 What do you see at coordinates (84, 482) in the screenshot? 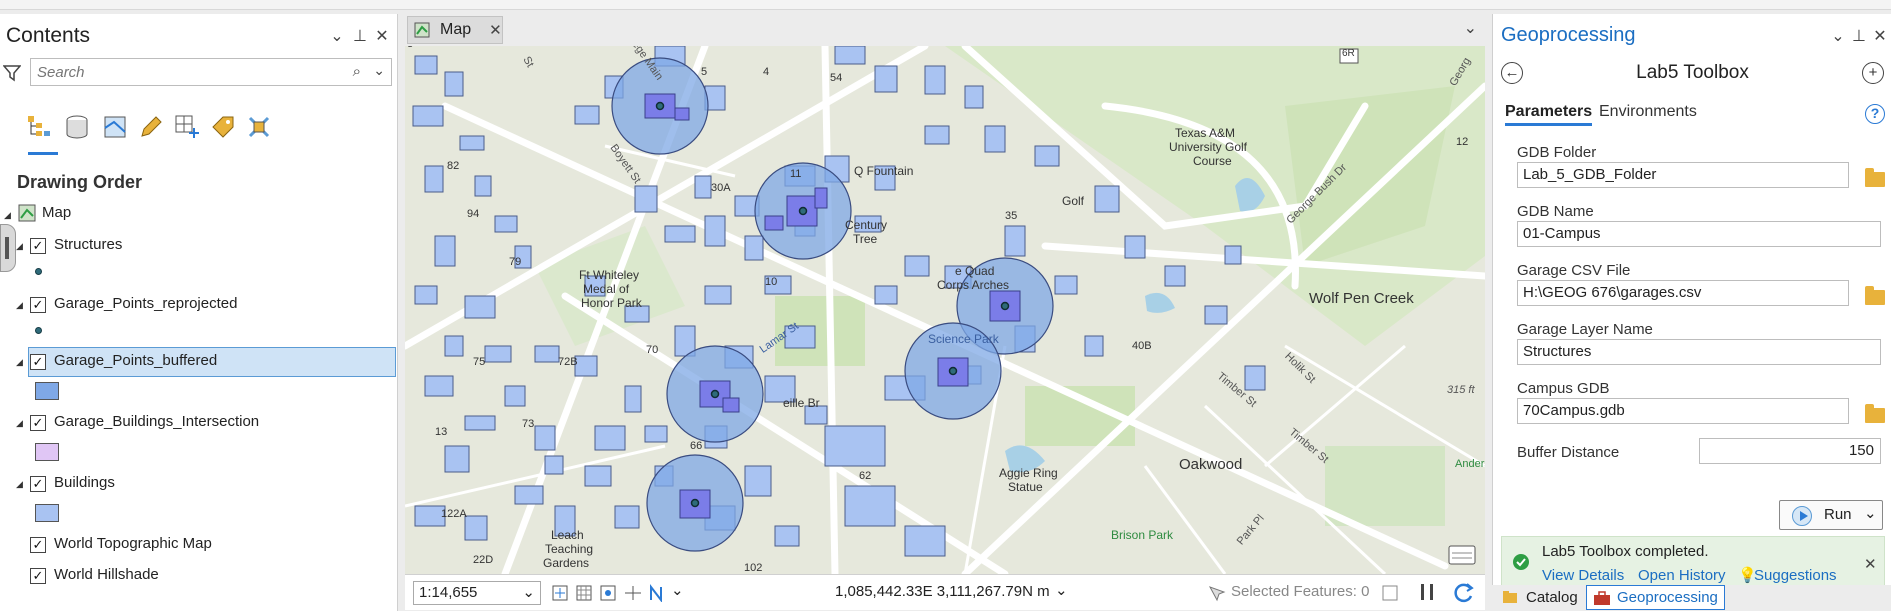
I see `layer-buildings: Buildings` at bounding box center [84, 482].